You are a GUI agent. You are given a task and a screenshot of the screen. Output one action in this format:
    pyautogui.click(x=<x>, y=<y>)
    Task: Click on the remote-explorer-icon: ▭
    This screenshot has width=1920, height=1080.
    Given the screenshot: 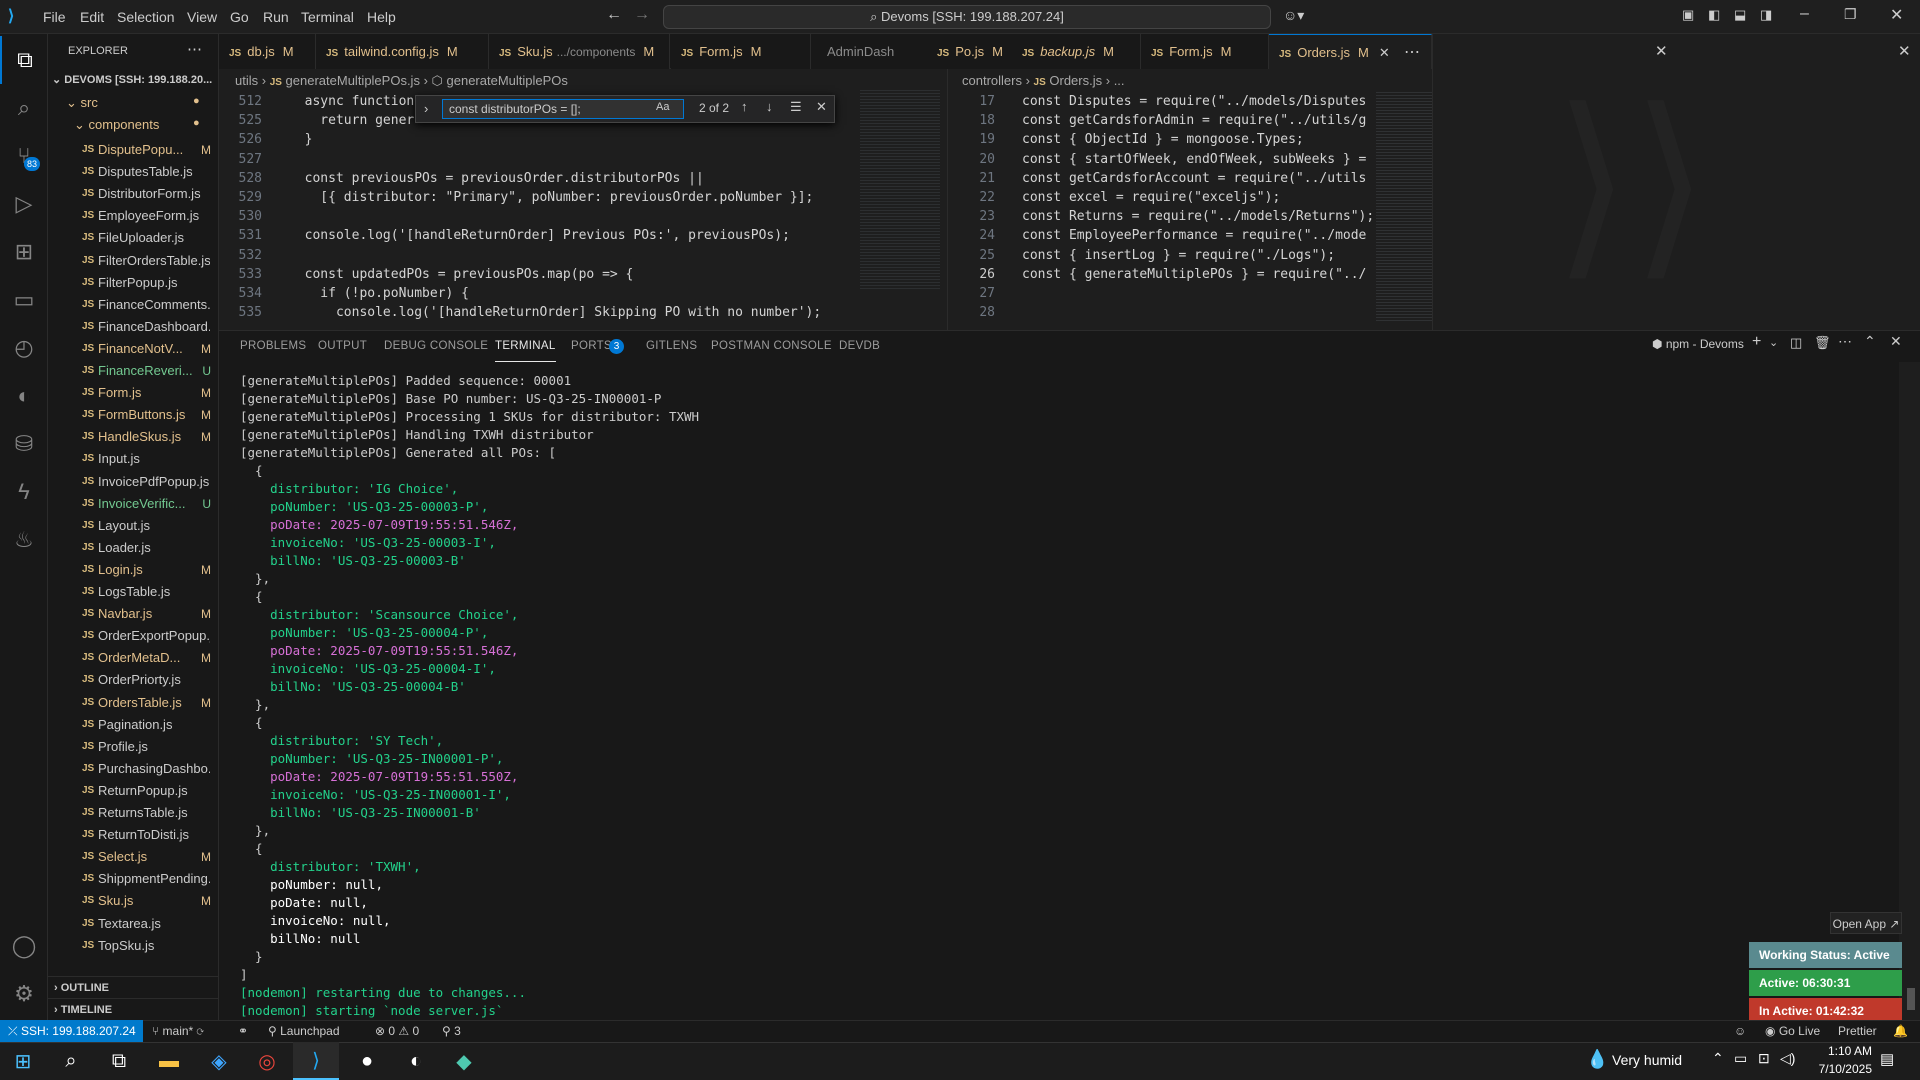 What is the action you would take?
    pyautogui.click(x=24, y=300)
    